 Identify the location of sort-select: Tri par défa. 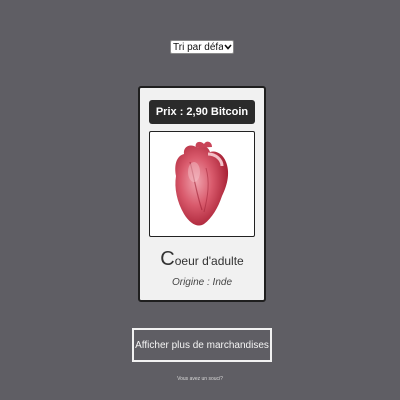
(202, 47).